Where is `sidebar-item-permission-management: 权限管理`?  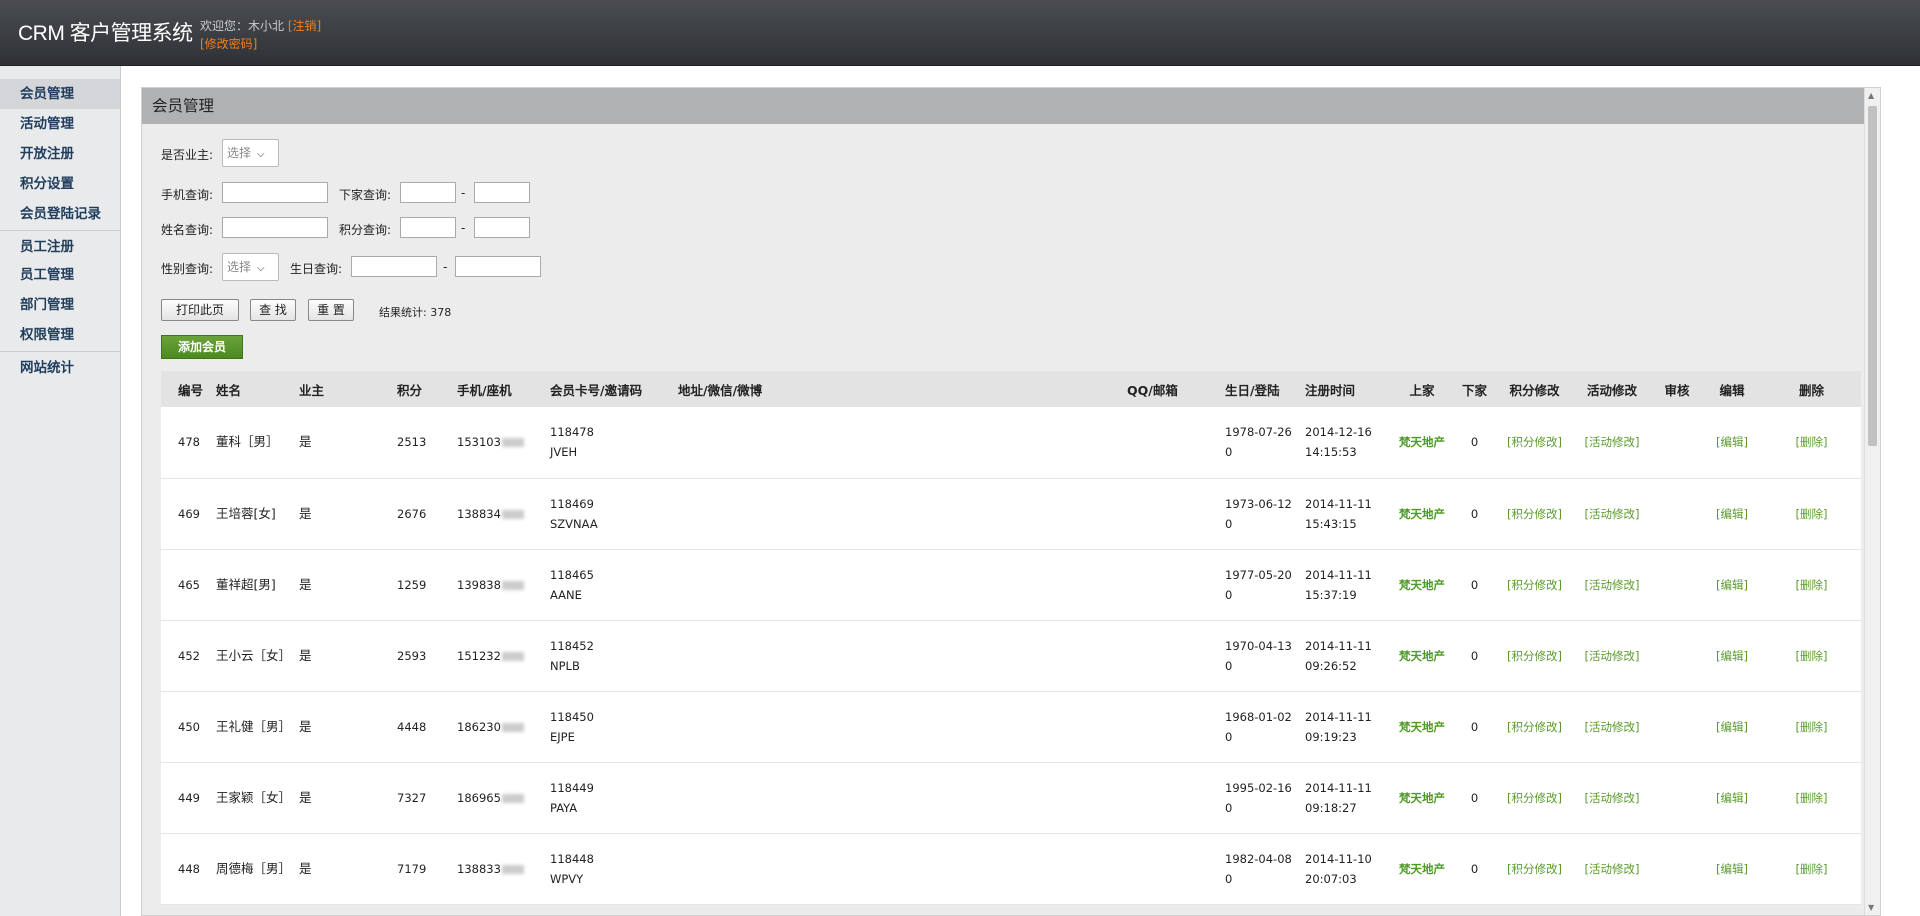 sidebar-item-permission-management: 权限管理 is located at coordinates (60, 335).